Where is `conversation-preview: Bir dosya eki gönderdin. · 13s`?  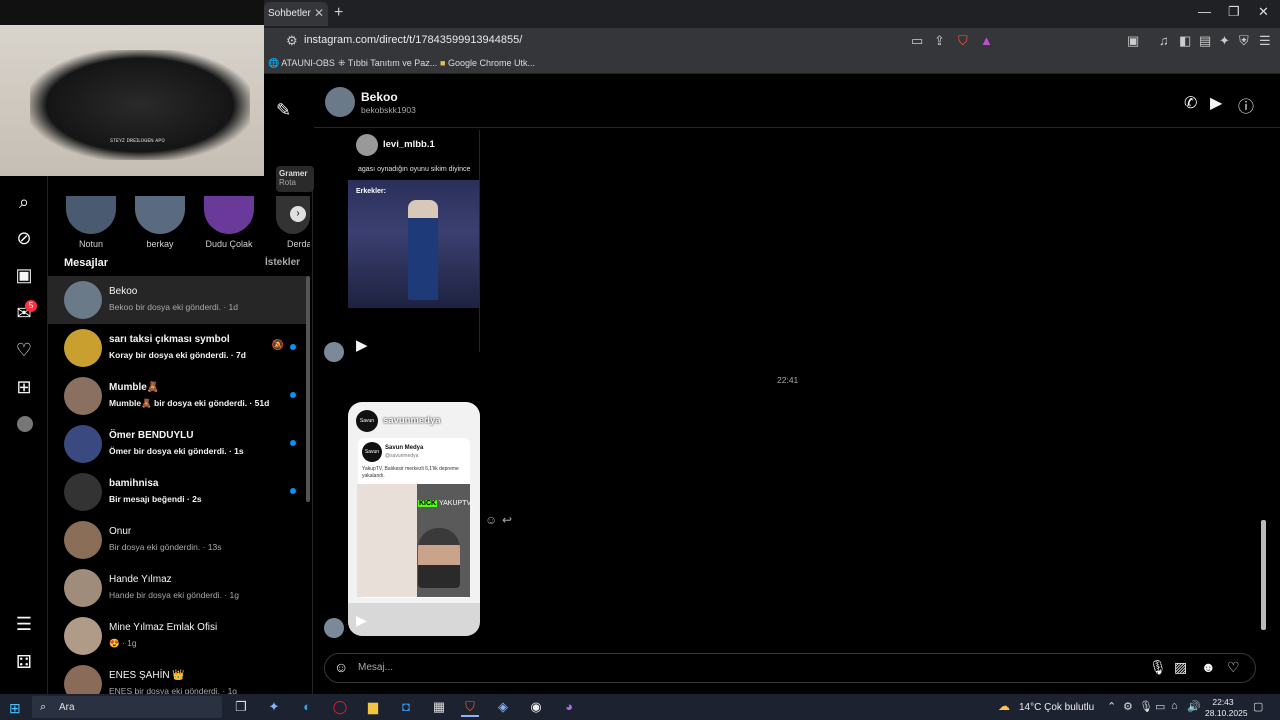
conversation-preview: Bir dosya eki gönderdin. · 13s is located at coordinates (165, 547).